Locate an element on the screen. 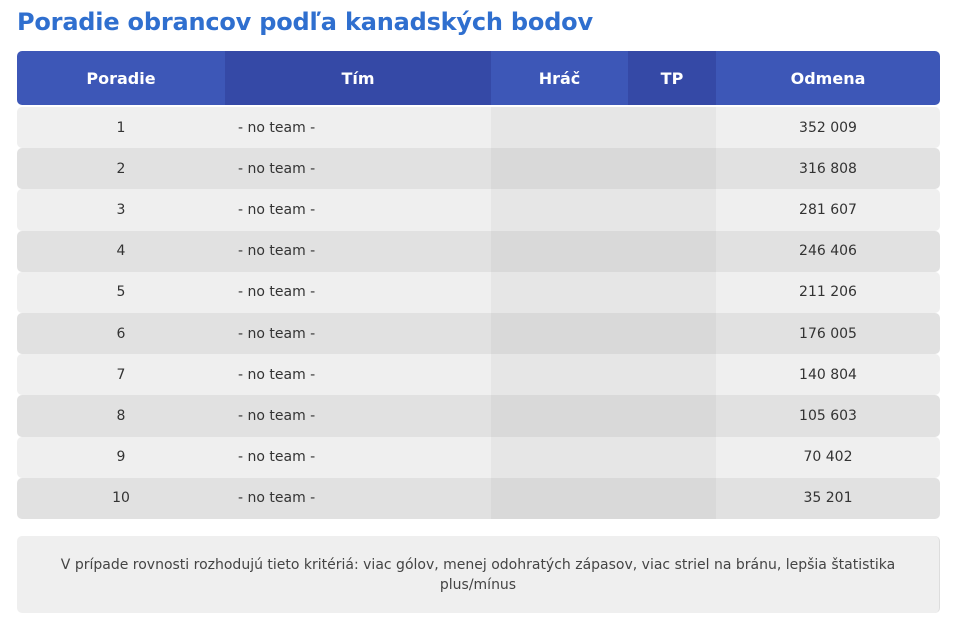 The image size is (968, 625). table-row: 2- no team - 316 808 is located at coordinates (478, 169).